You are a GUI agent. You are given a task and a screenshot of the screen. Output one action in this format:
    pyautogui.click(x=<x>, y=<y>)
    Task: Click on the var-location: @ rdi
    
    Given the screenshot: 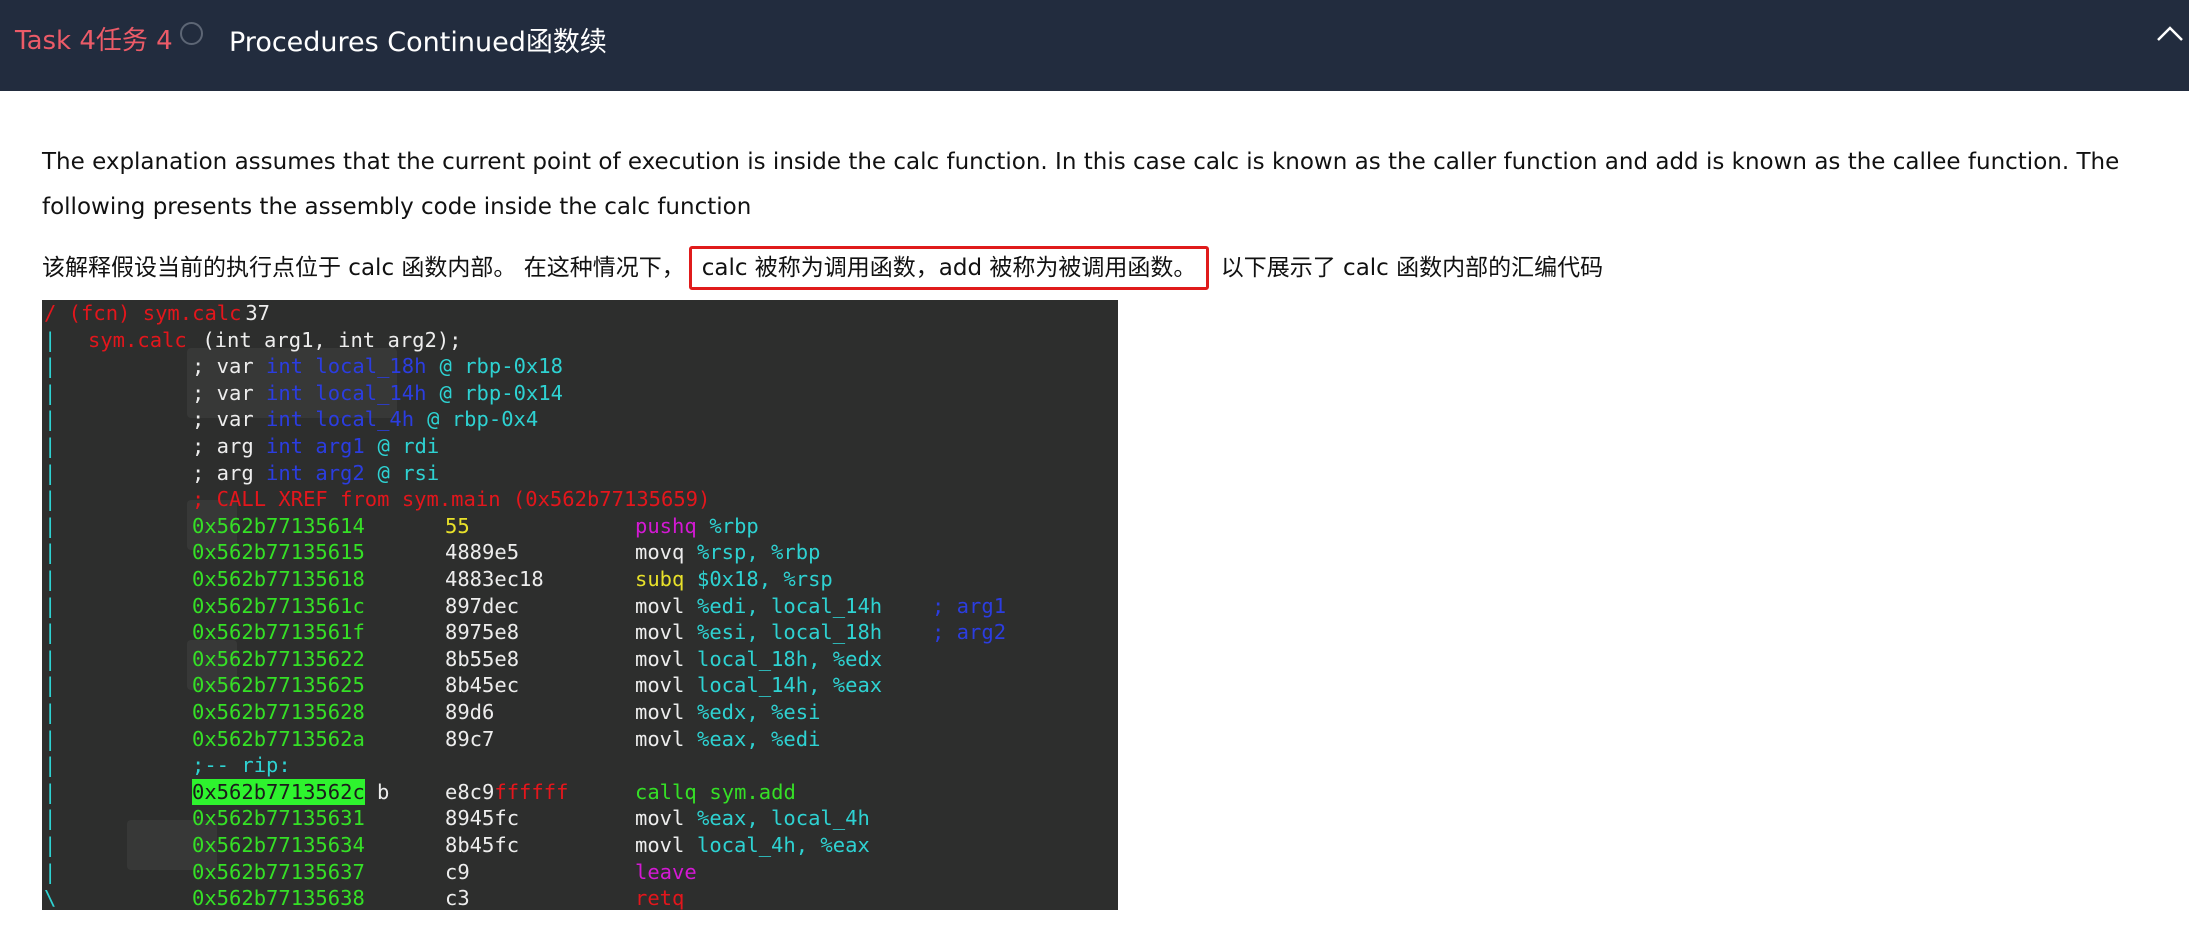 What is the action you would take?
    pyautogui.click(x=402, y=446)
    